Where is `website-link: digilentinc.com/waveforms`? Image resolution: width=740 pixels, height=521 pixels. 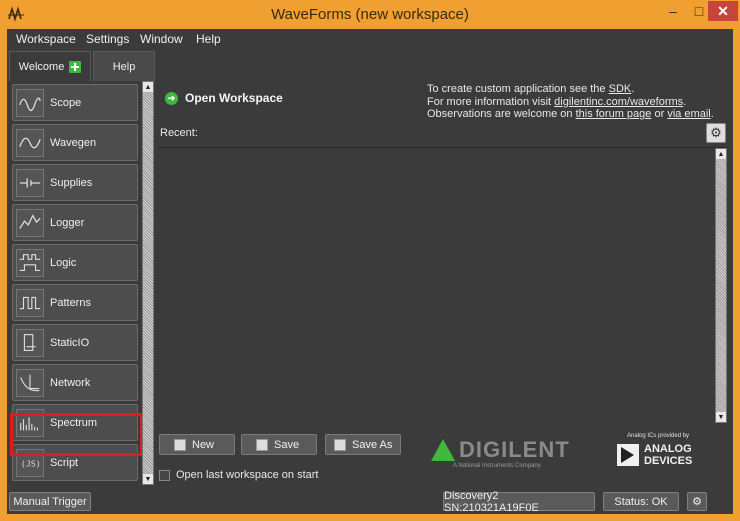
website-link: digilentinc.com/waveforms is located at coordinates (618, 102).